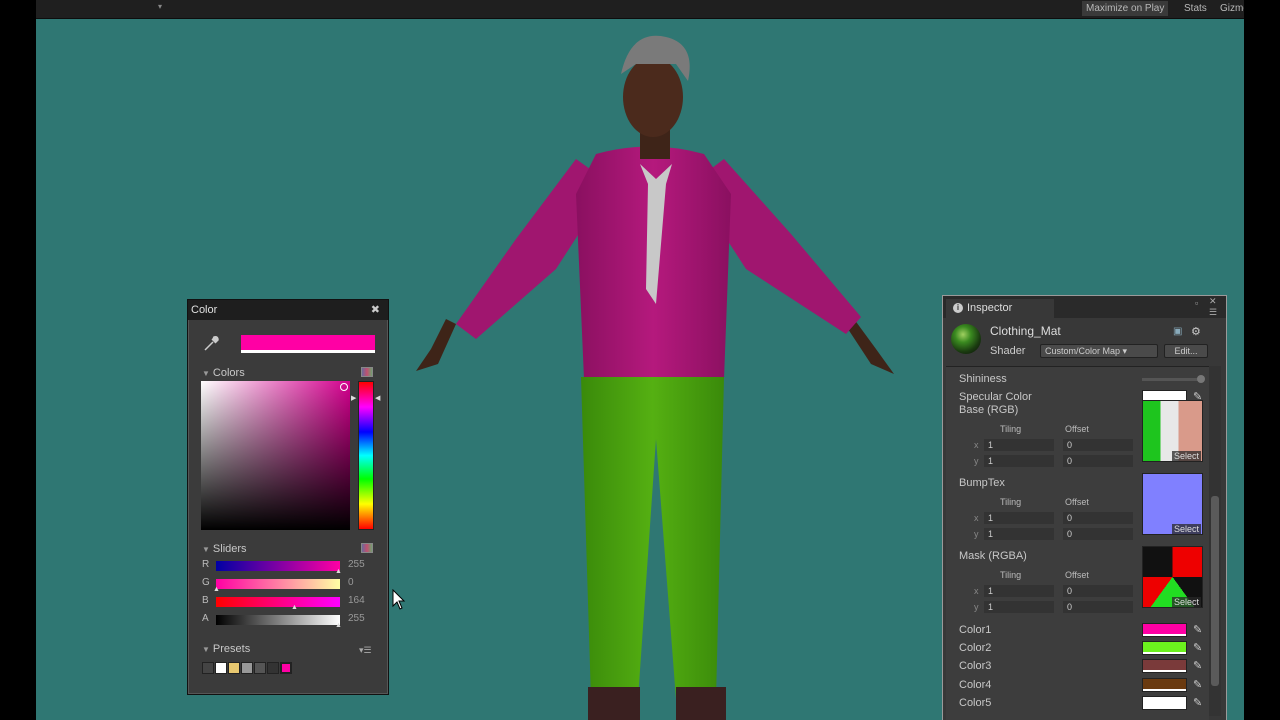 This screenshot has height=720, width=1280. What do you see at coordinates (365, 650) in the screenshot?
I see `presets-menu-icon: ▾☰` at bounding box center [365, 650].